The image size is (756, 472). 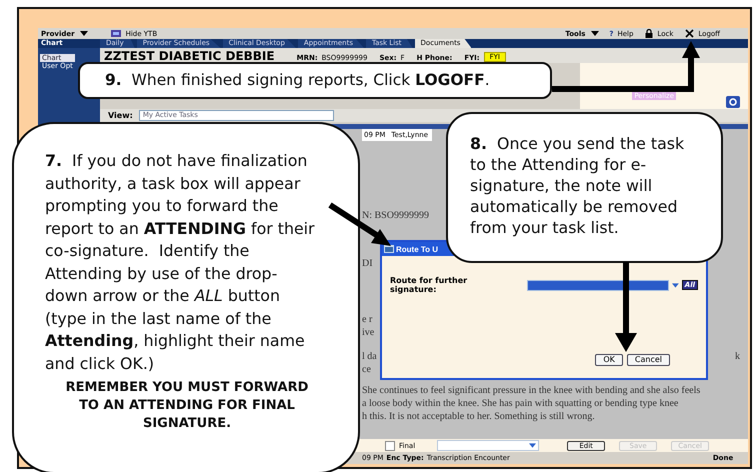 I want to click on callout-text: 8. Once you send the task to the Attending for e-signature, the note will automatically be removed from your task list., so click(x=578, y=185).